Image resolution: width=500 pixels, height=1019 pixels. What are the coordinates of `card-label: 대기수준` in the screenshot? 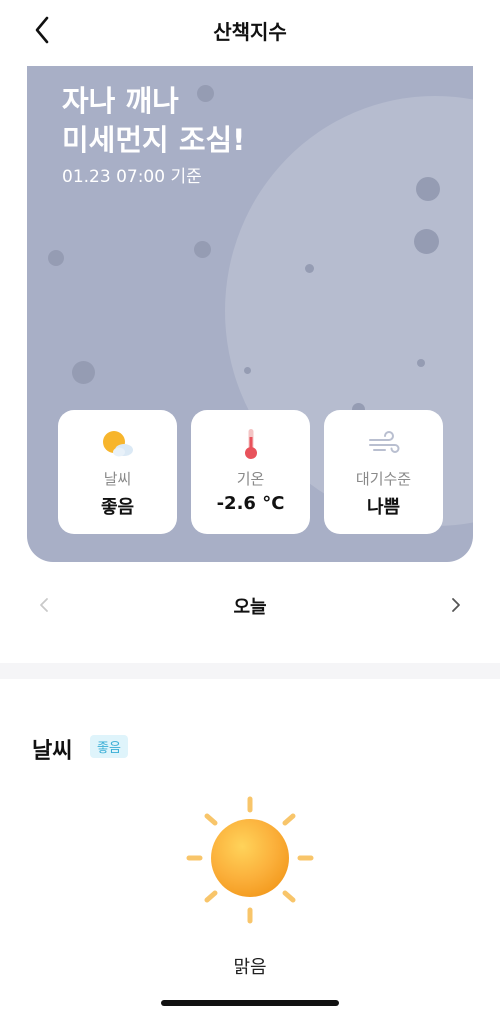 It's located at (383, 479).